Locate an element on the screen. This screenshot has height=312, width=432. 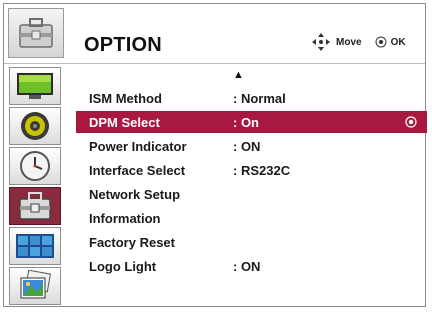
menu-item-value: : On is located at coordinates (246, 122).